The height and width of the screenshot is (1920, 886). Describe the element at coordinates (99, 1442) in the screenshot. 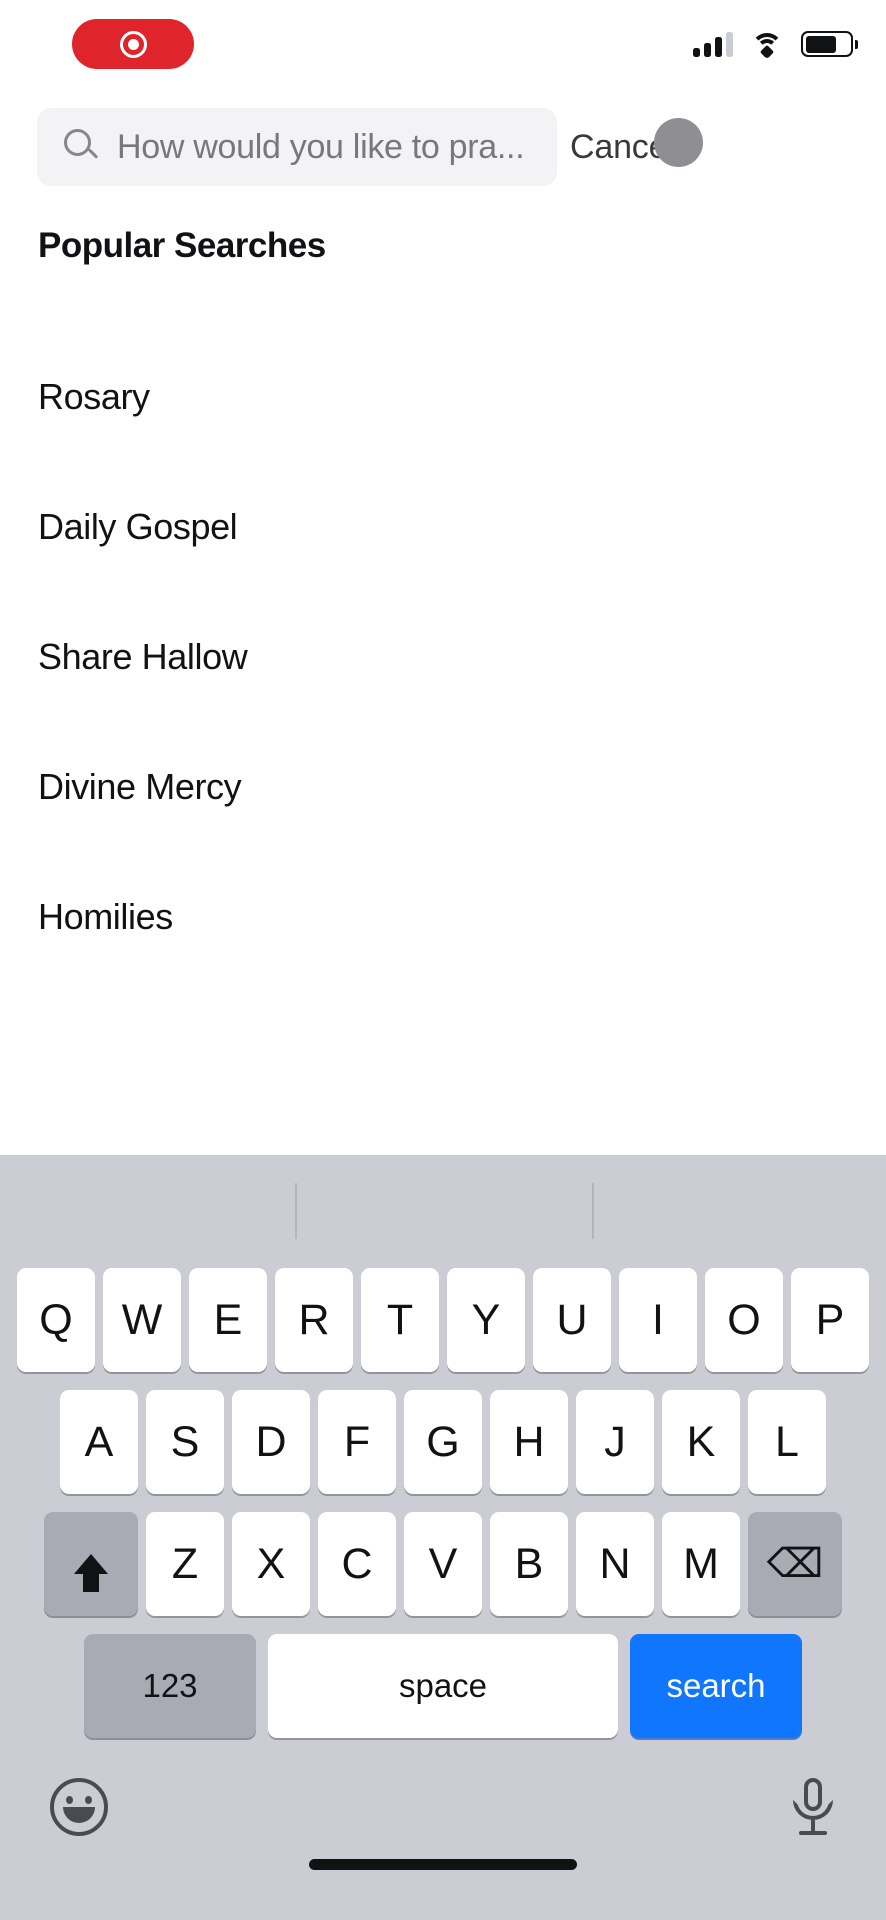

I see `key-a: A` at that location.